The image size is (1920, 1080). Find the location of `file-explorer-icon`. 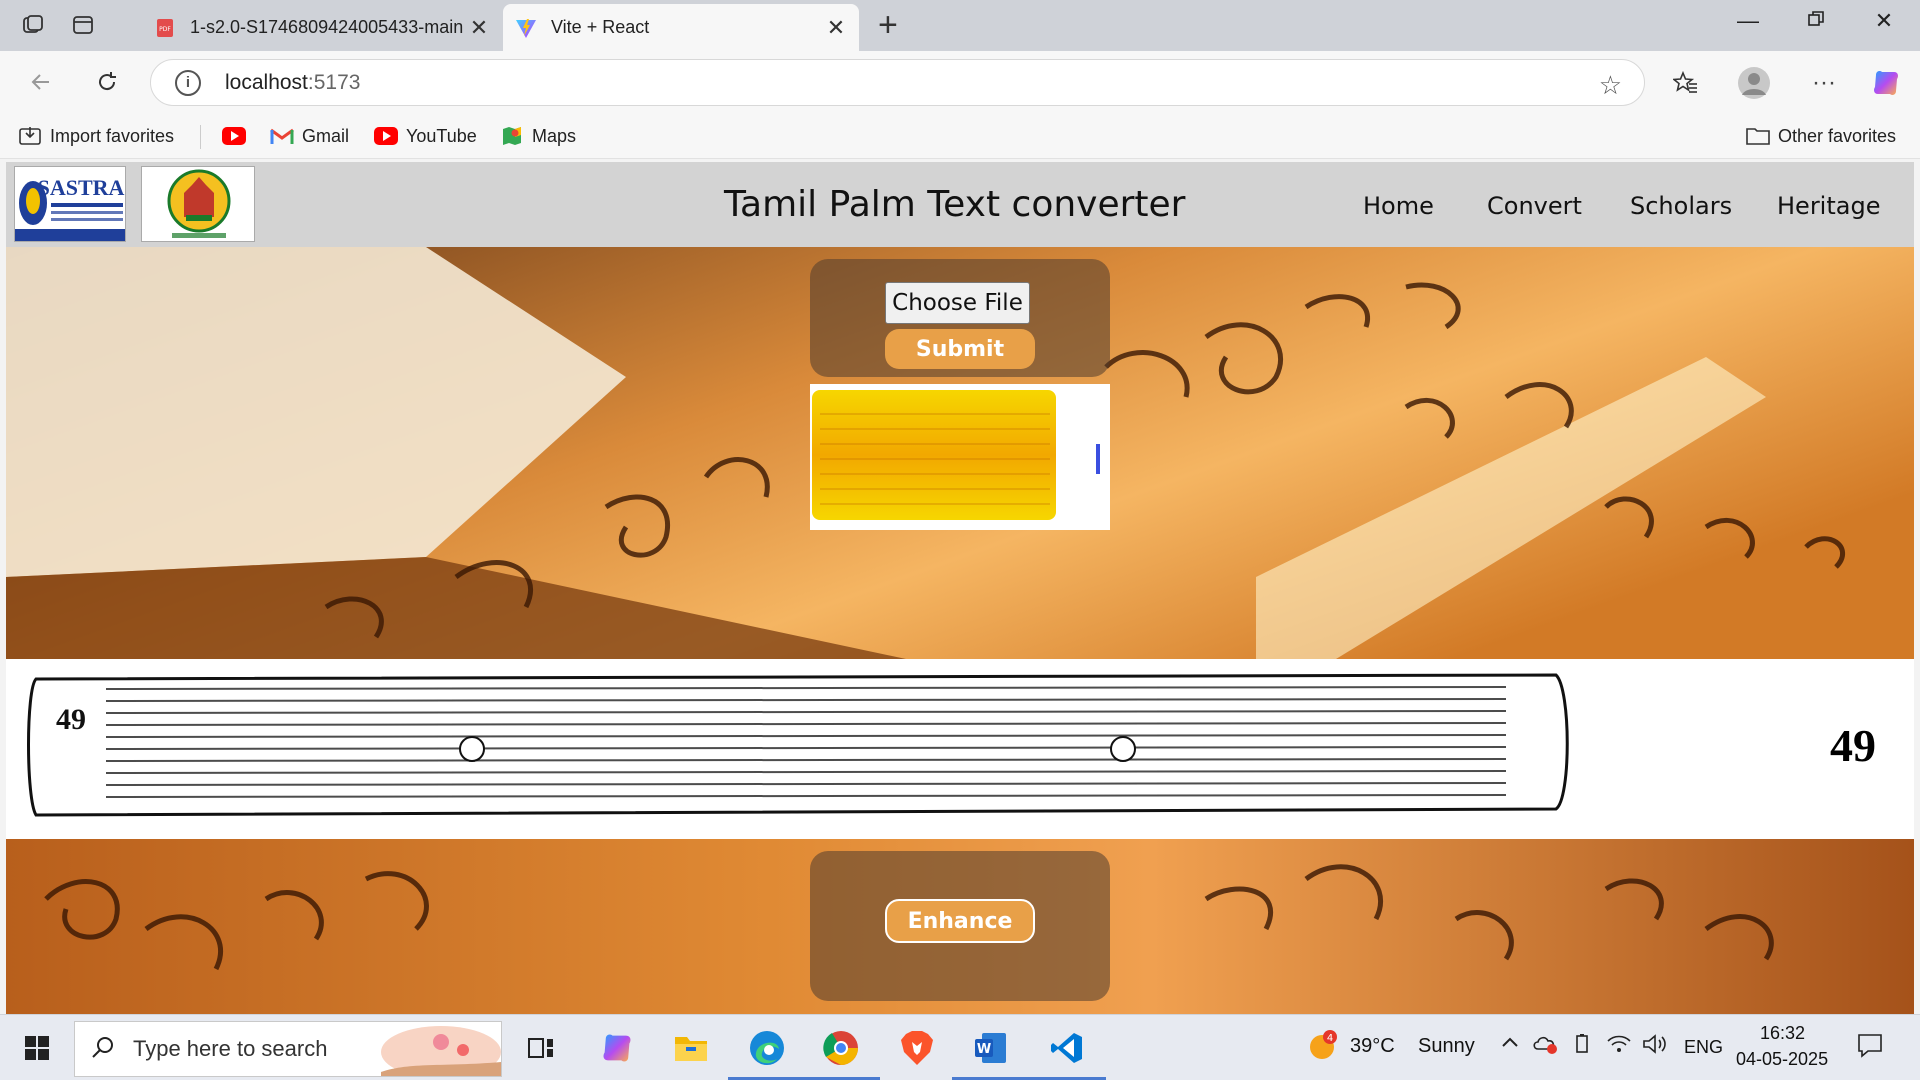

file-explorer-icon is located at coordinates (691, 1048).